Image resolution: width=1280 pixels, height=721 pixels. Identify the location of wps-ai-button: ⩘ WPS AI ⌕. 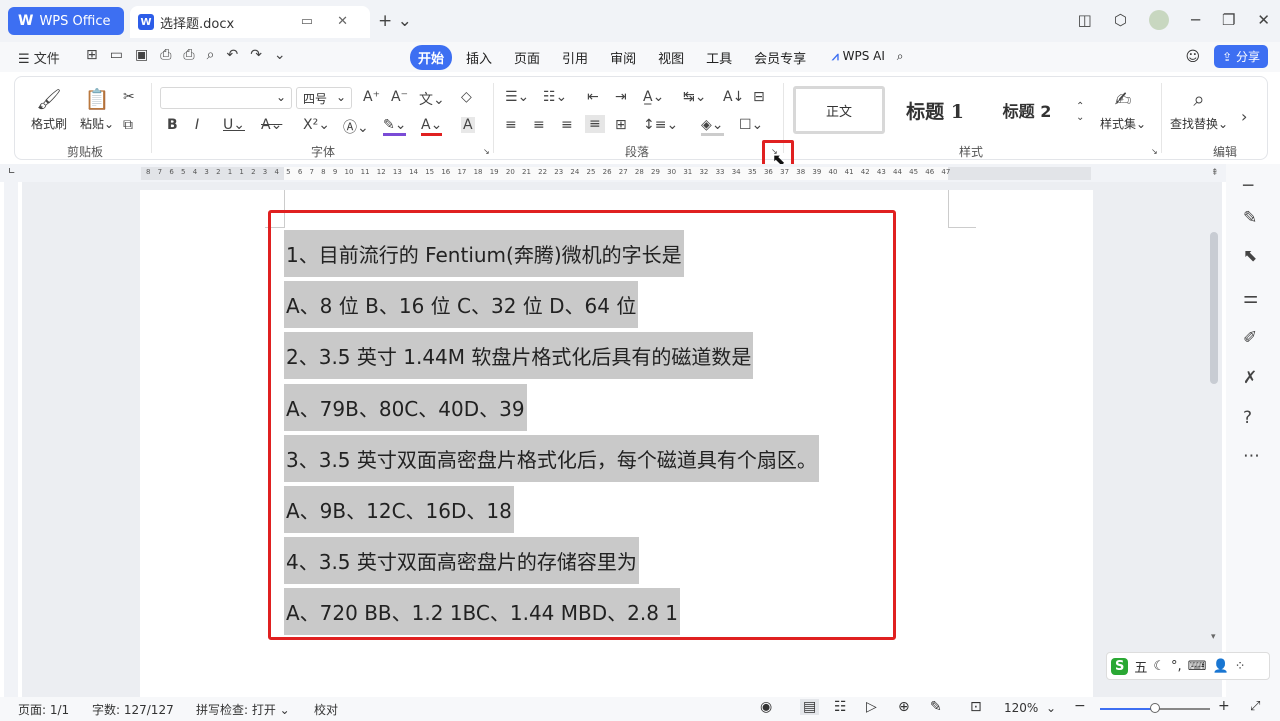
(867, 56).